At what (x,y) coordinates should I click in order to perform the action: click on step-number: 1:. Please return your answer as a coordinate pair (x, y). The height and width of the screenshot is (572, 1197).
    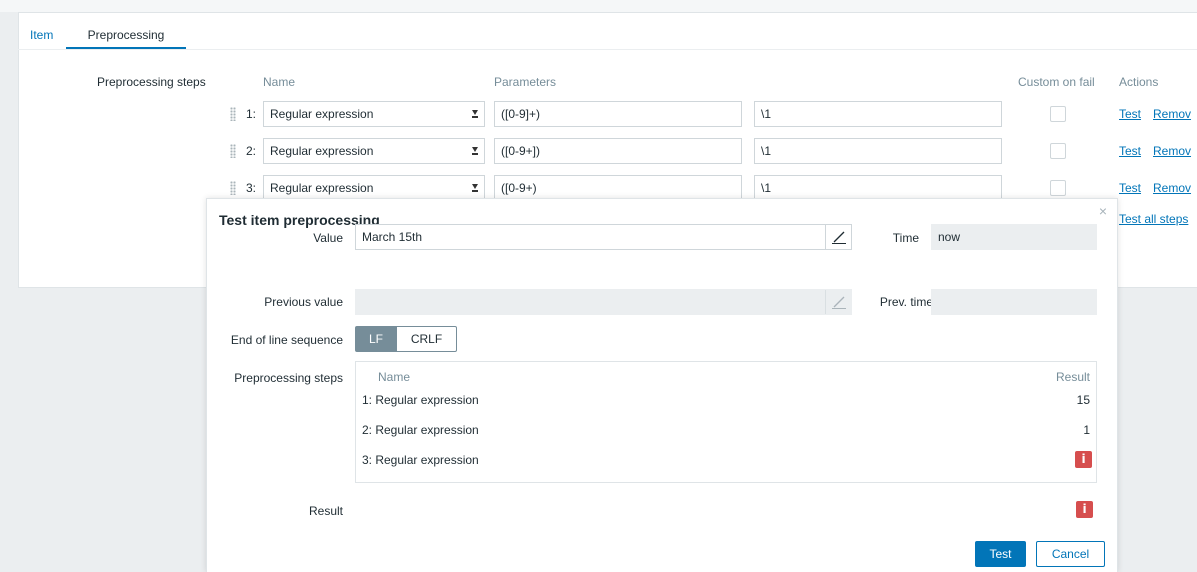
    Looking at the image, I should click on (251, 114).